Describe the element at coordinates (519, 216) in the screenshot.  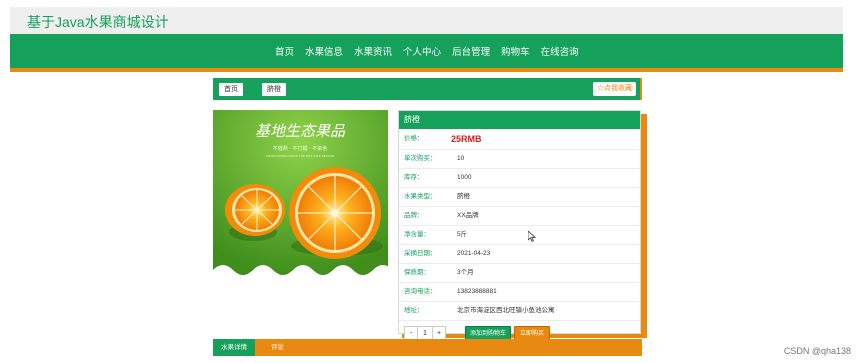
I see `info-row-brand: 品牌： XX品牌` at that location.